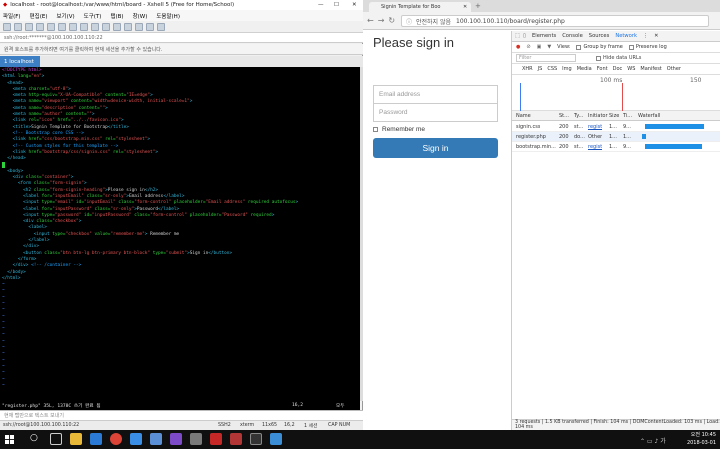 The width and height of the screenshot is (720, 449). What do you see at coordinates (336, 5) in the screenshot?
I see `maximize-button: ☐` at bounding box center [336, 5].